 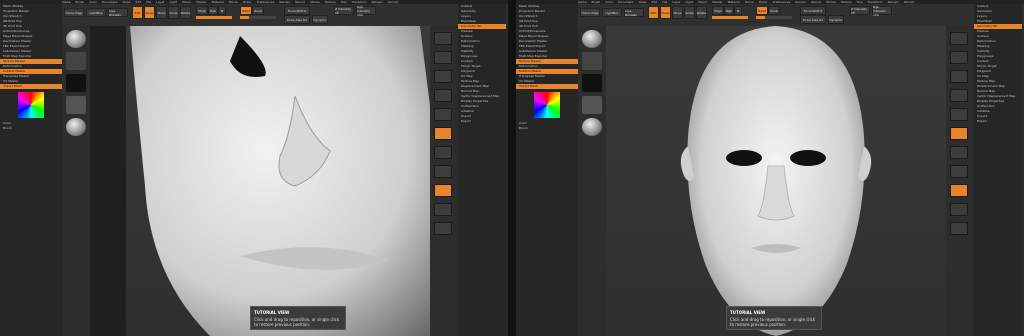 I want to click on right-nav-shelf, so click(x=443, y=181).